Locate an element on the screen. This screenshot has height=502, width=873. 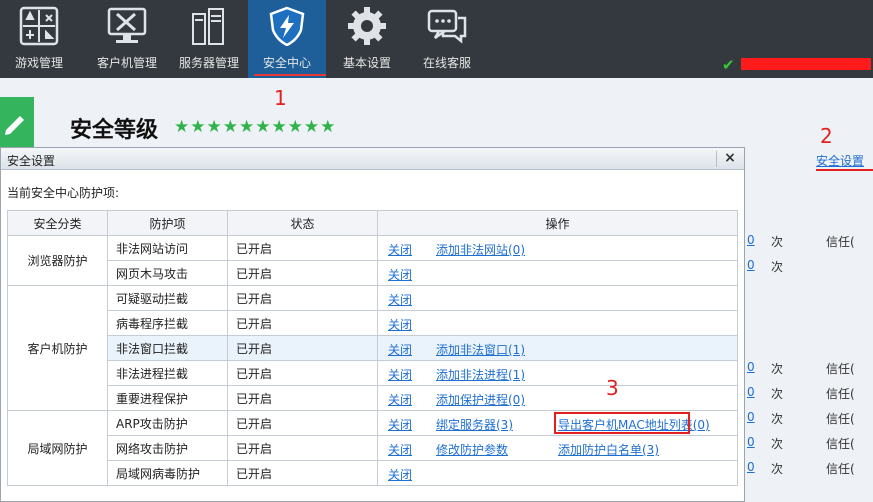
shield-bolt-icon is located at coordinates (287, 26).